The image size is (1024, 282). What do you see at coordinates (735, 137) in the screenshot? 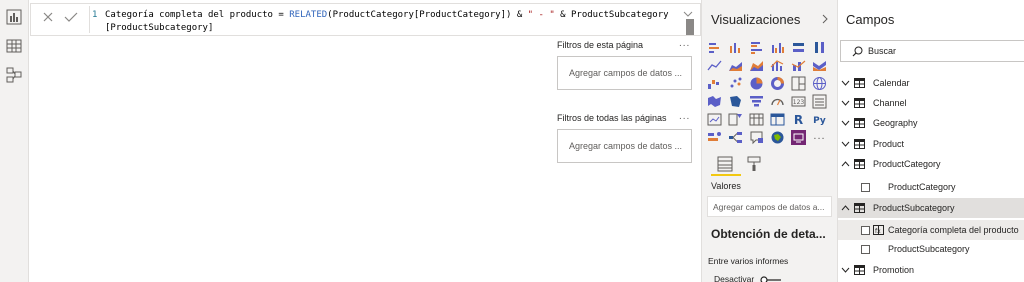
I see `decomposition-tree-icon` at bounding box center [735, 137].